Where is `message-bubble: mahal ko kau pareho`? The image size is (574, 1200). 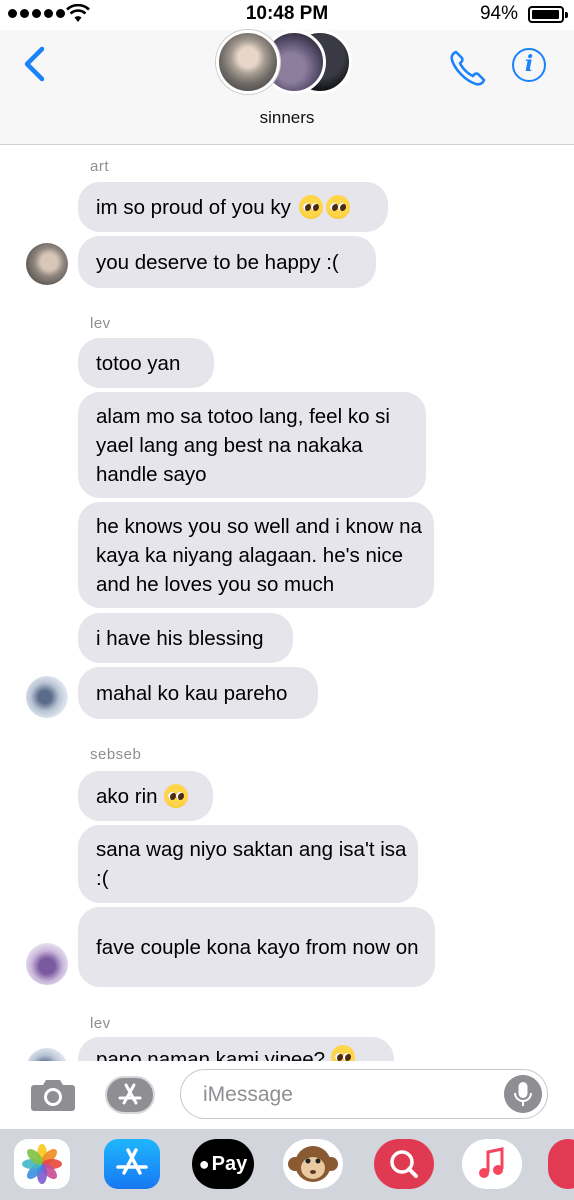 message-bubble: mahal ko kau pareho is located at coordinates (198, 693).